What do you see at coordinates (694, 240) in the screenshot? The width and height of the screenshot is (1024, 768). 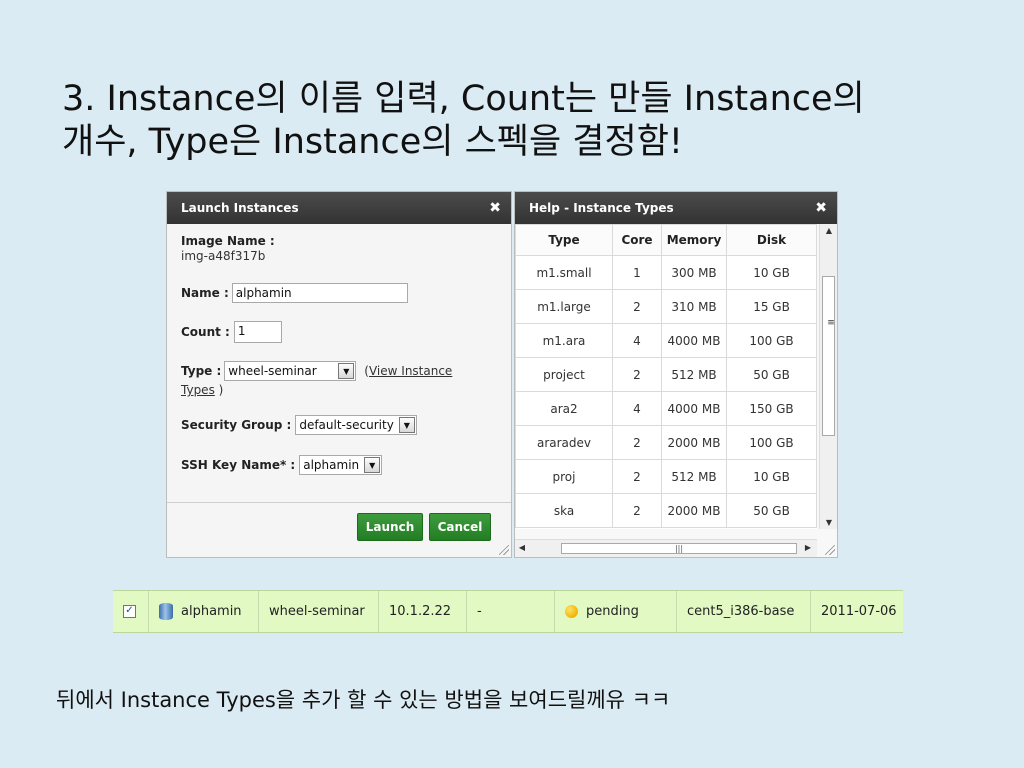 I see `column-header-memory: Memory` at bounding box center [694, 240].